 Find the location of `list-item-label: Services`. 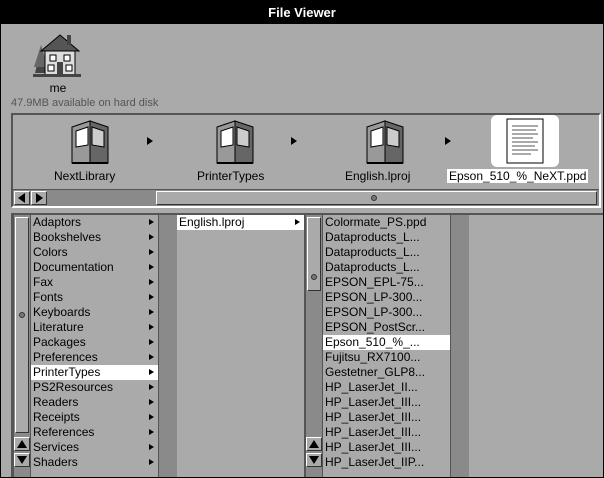

list-item-label: Services is located at coordinates (56, 447).